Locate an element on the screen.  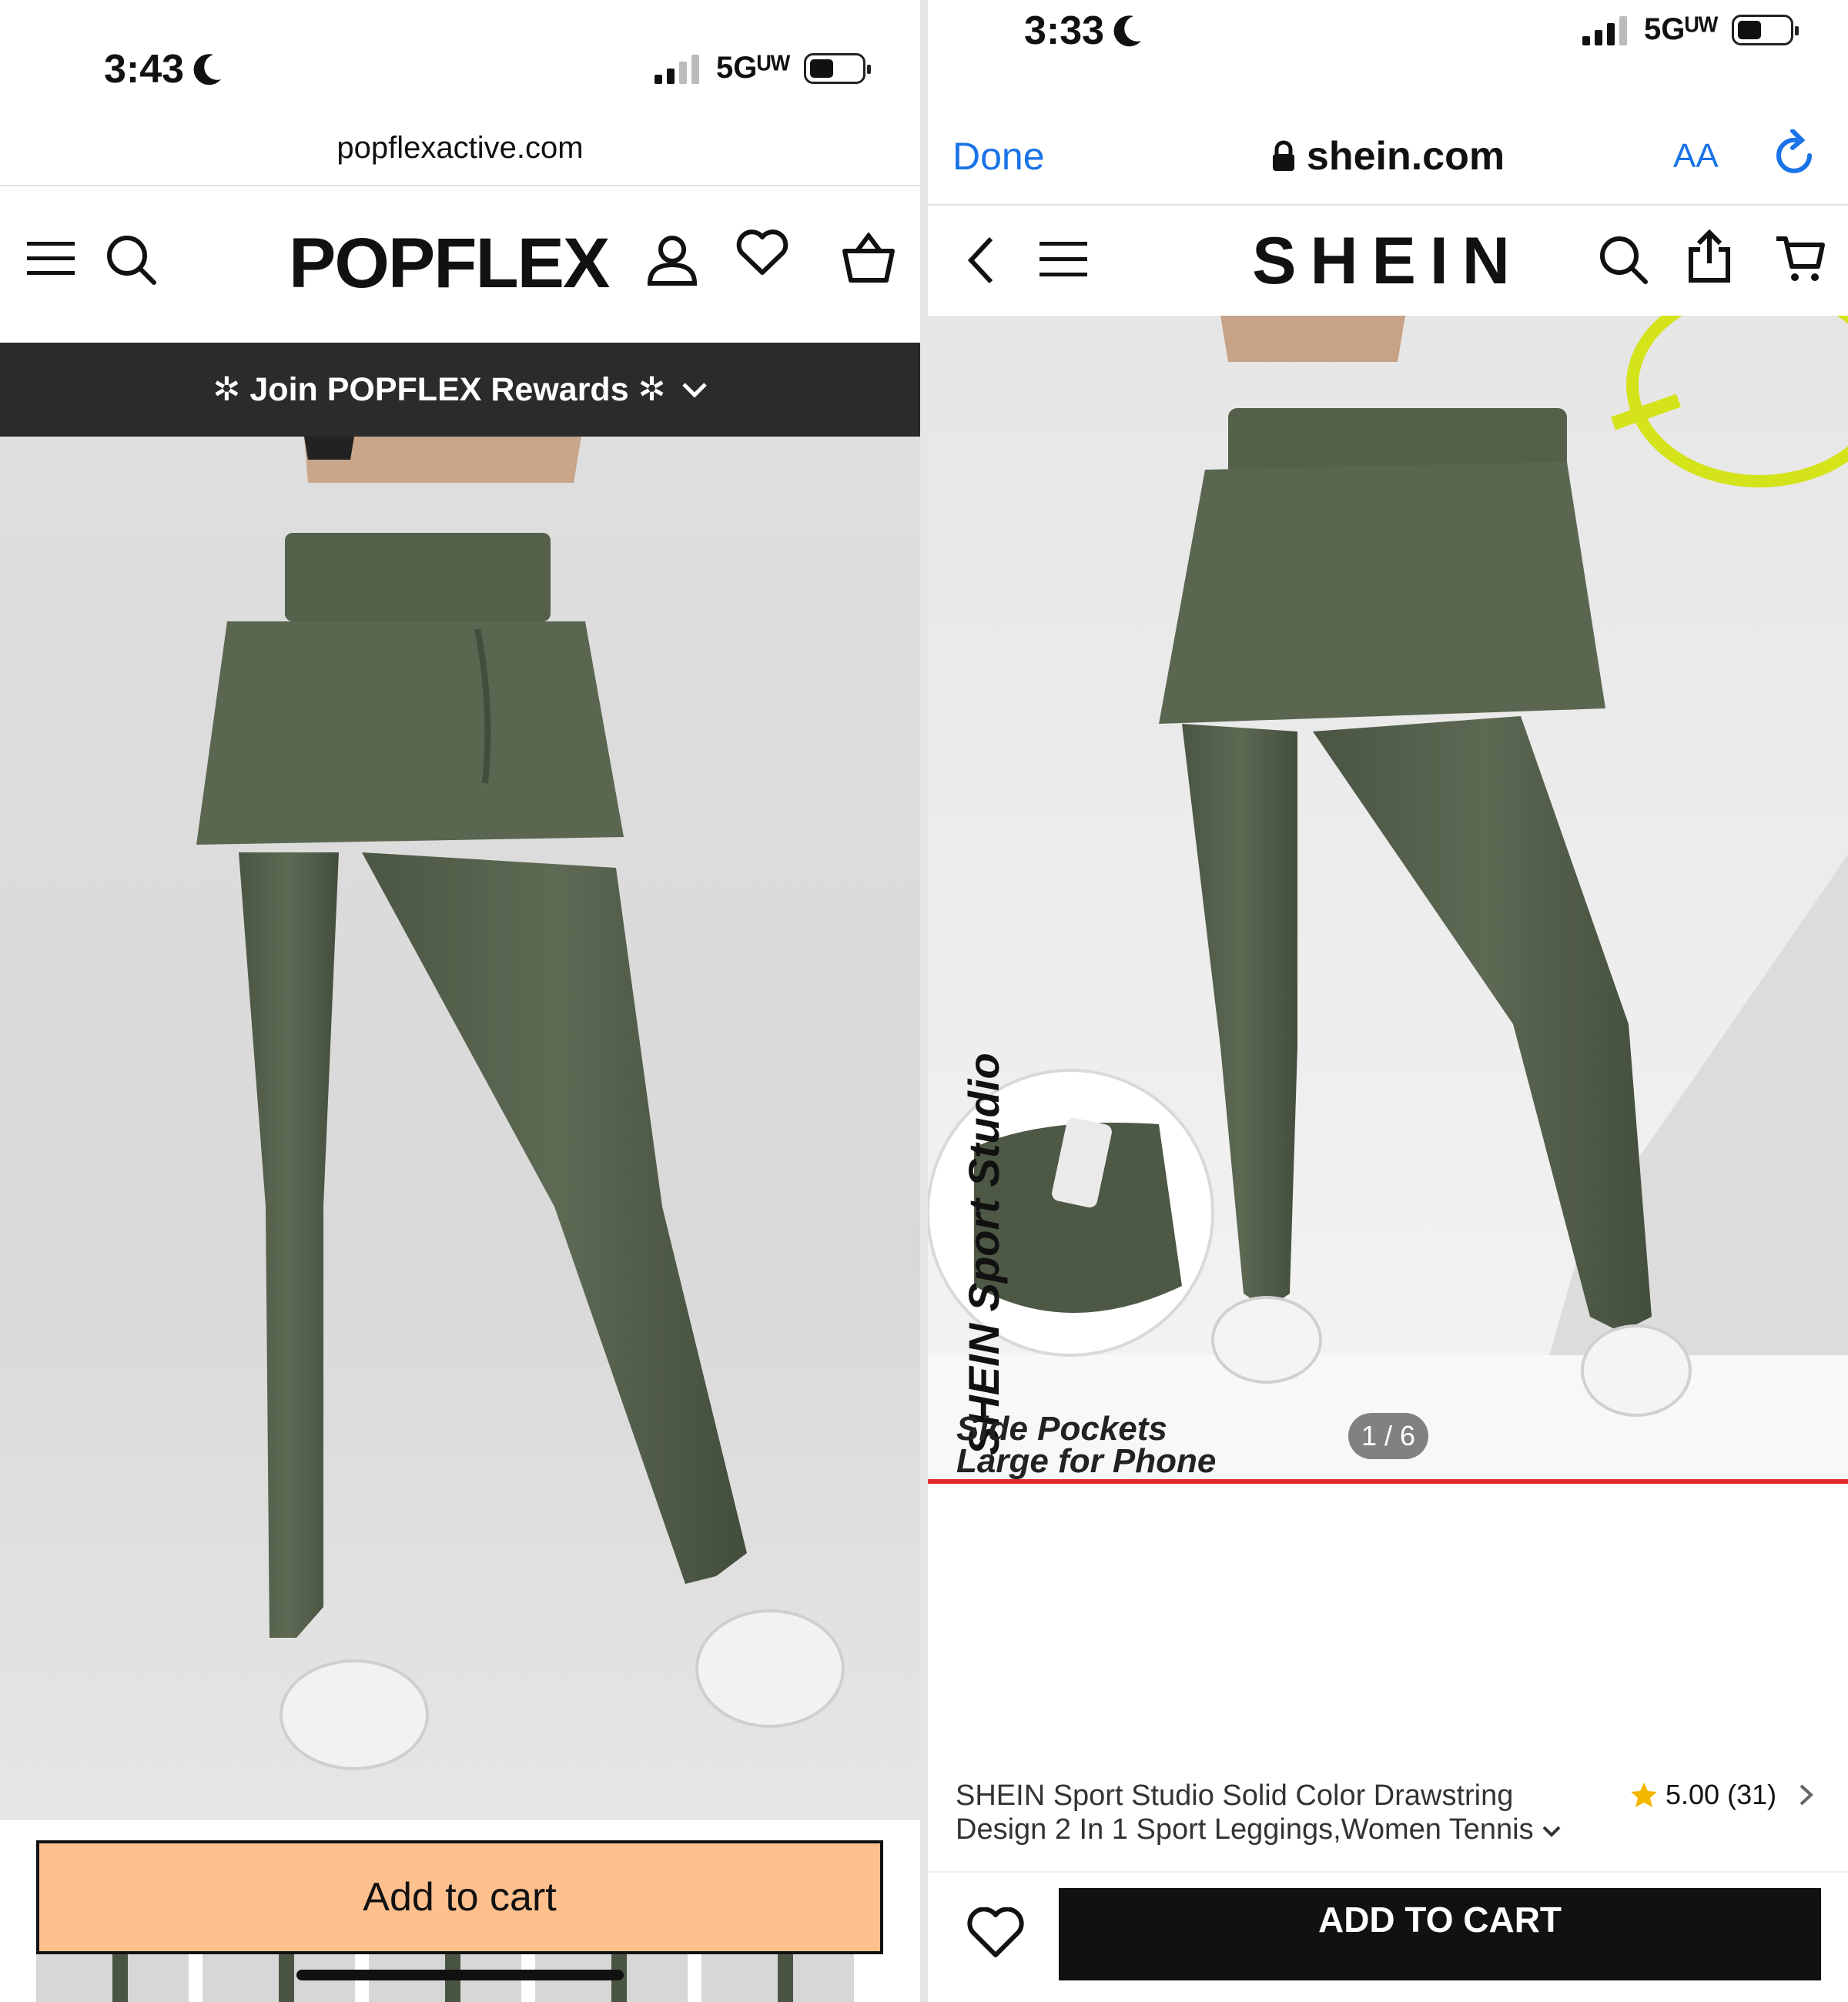
address-bar: popflexactive.com is located at coordinates (460, 148).